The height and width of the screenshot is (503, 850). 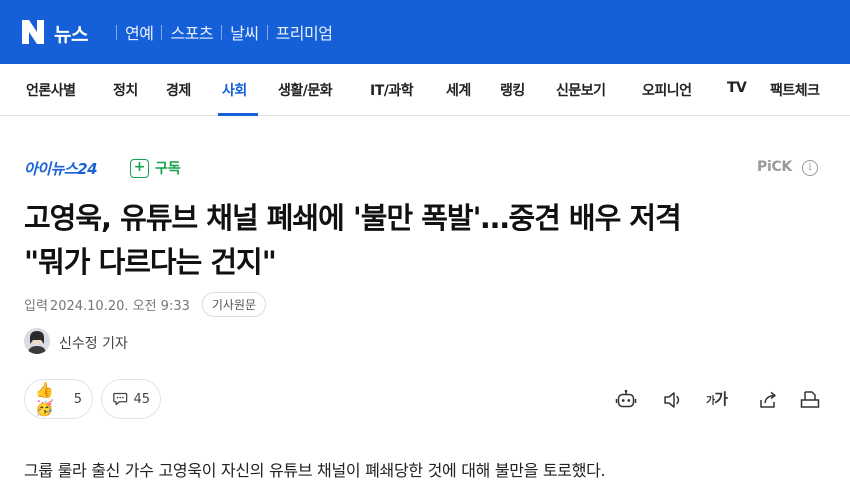 I want to click on category-tab-society: 사회, so click(x=234, y=90).